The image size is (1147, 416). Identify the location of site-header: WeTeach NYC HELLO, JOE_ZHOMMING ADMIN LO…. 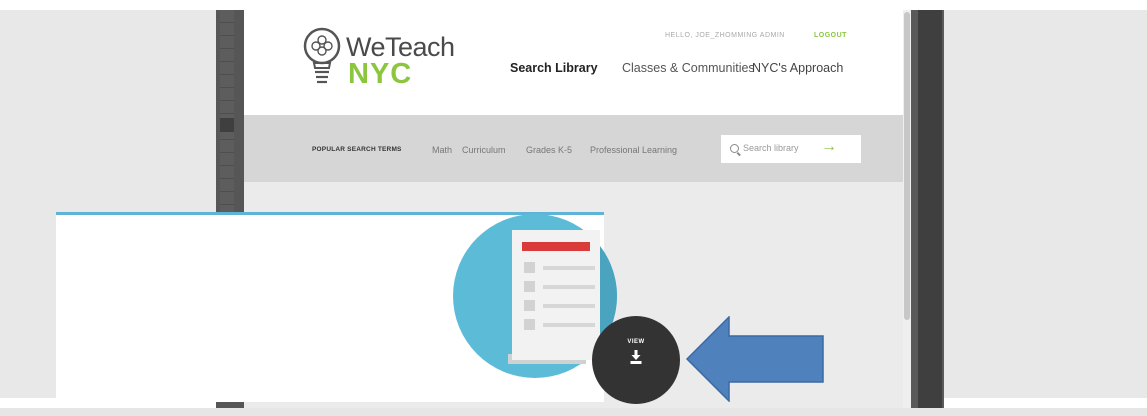
(573, 62).